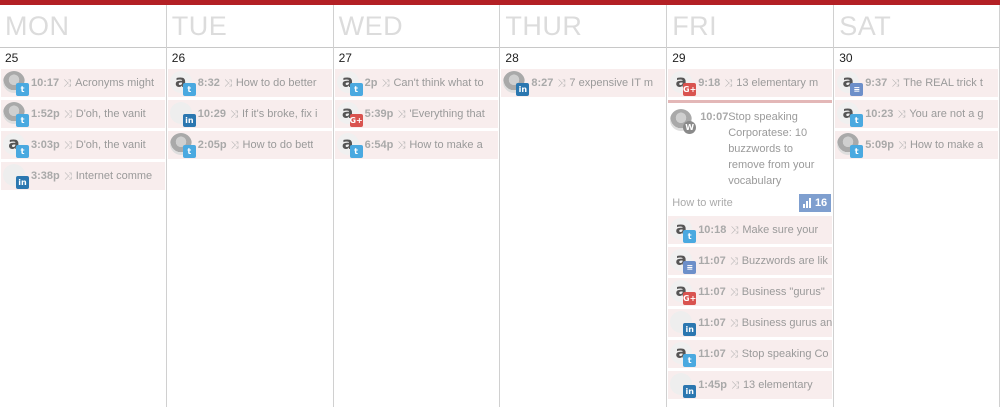 This screenshot has width=1000, height=407. Describe the element at coordinates (278, 145) in the screenshot. I see `post-text: How to do bett` at that location.